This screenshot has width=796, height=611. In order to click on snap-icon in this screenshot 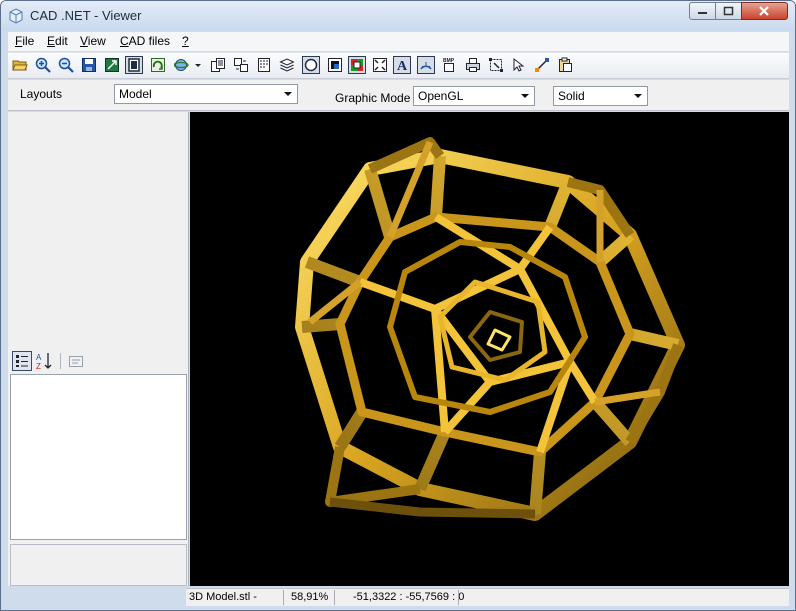, I will do `click(542, 65)`.